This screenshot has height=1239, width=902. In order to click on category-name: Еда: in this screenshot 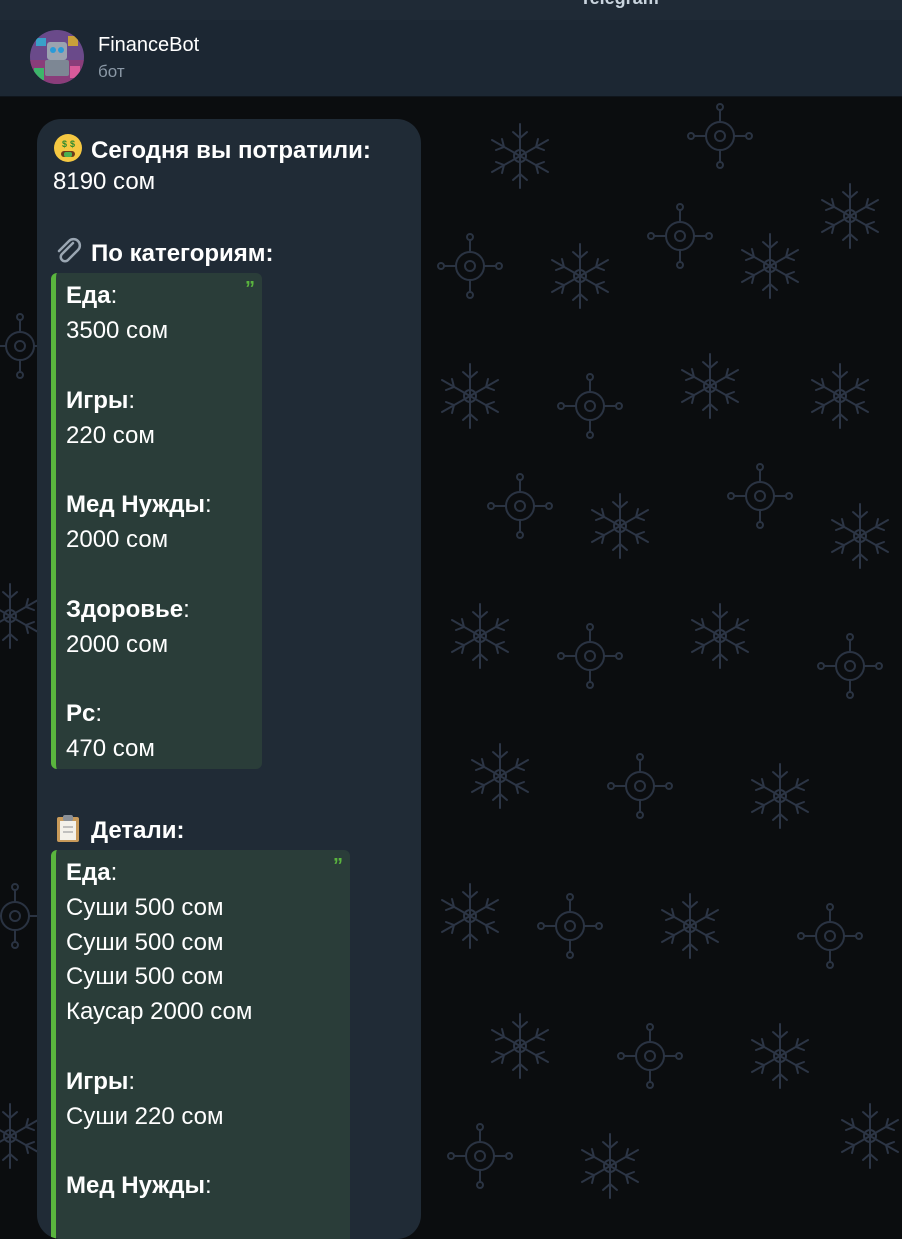, I will do `click(92, 295)`.